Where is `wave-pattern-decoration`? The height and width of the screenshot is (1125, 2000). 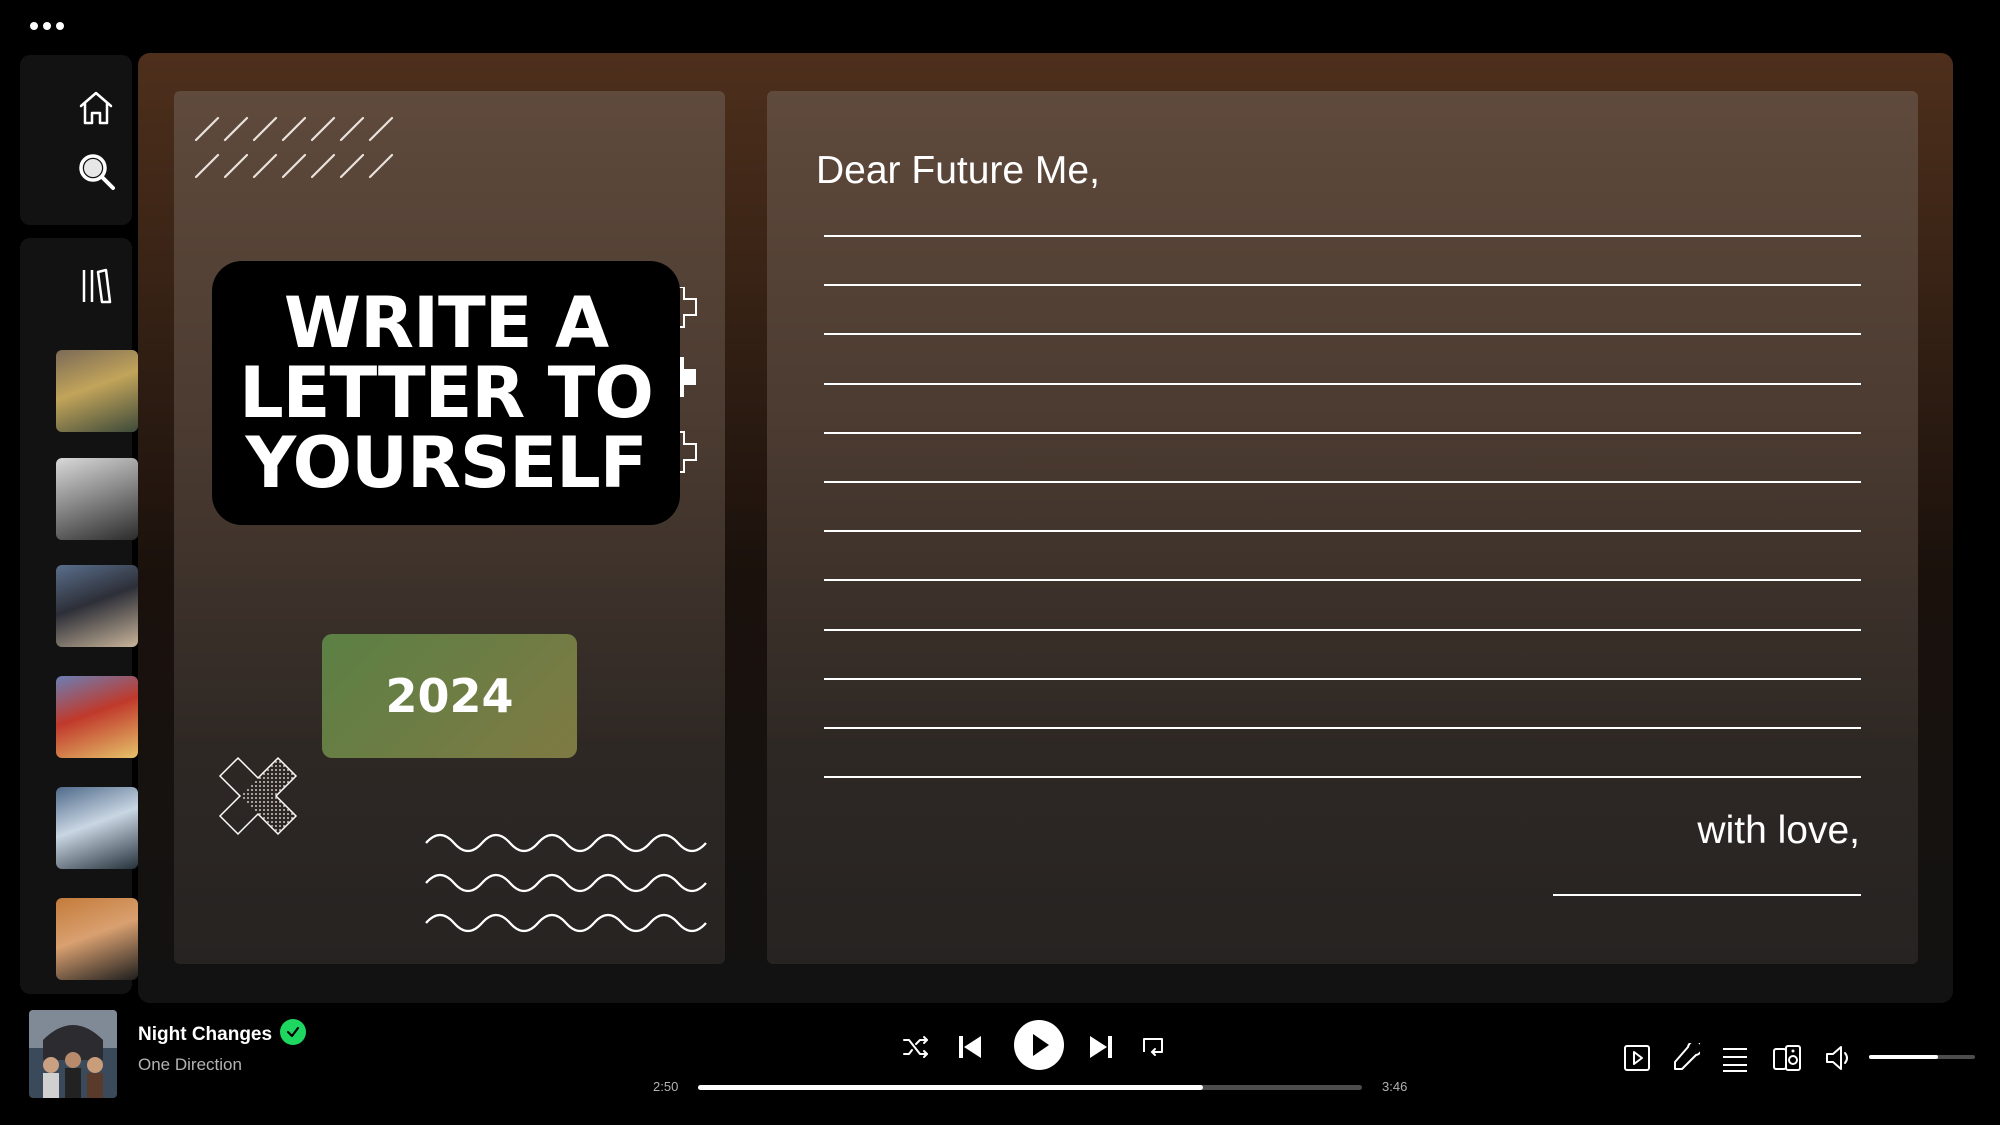 wave-pattern-decoration is located at coordinates (566, 883).